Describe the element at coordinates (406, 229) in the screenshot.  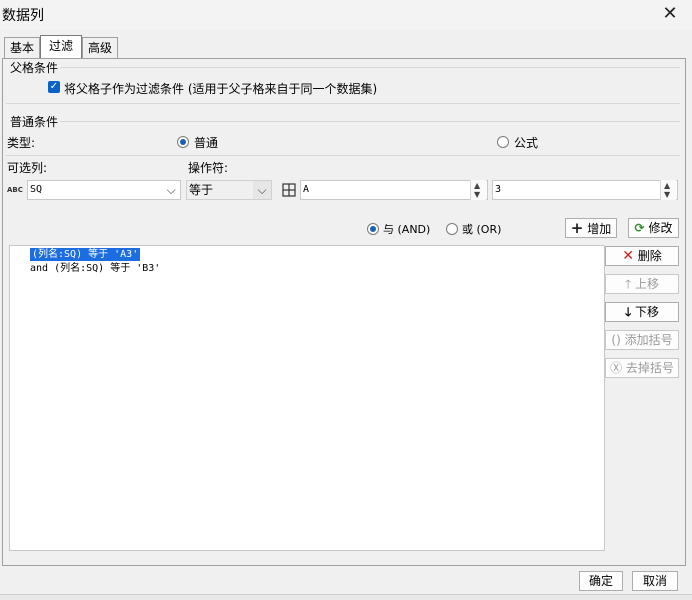
I see `logic-and-label: 与 (AND)` at that location.